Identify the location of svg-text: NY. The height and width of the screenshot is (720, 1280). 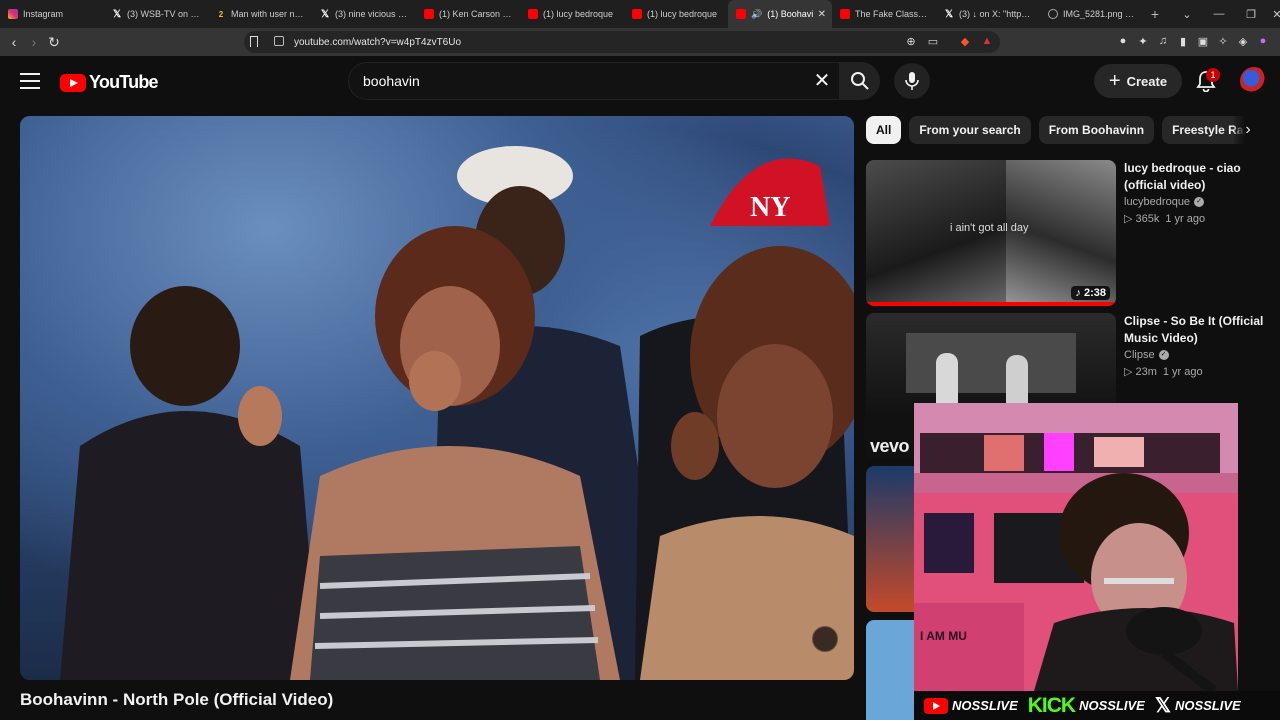
(770, 207).